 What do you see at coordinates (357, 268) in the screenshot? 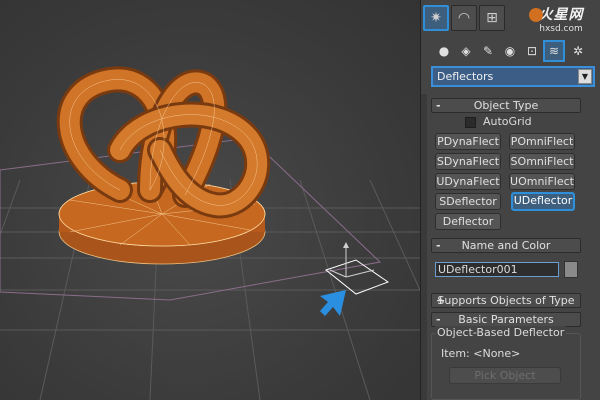
I see `udeflector-gizmo` at bounding box center [357, 268].